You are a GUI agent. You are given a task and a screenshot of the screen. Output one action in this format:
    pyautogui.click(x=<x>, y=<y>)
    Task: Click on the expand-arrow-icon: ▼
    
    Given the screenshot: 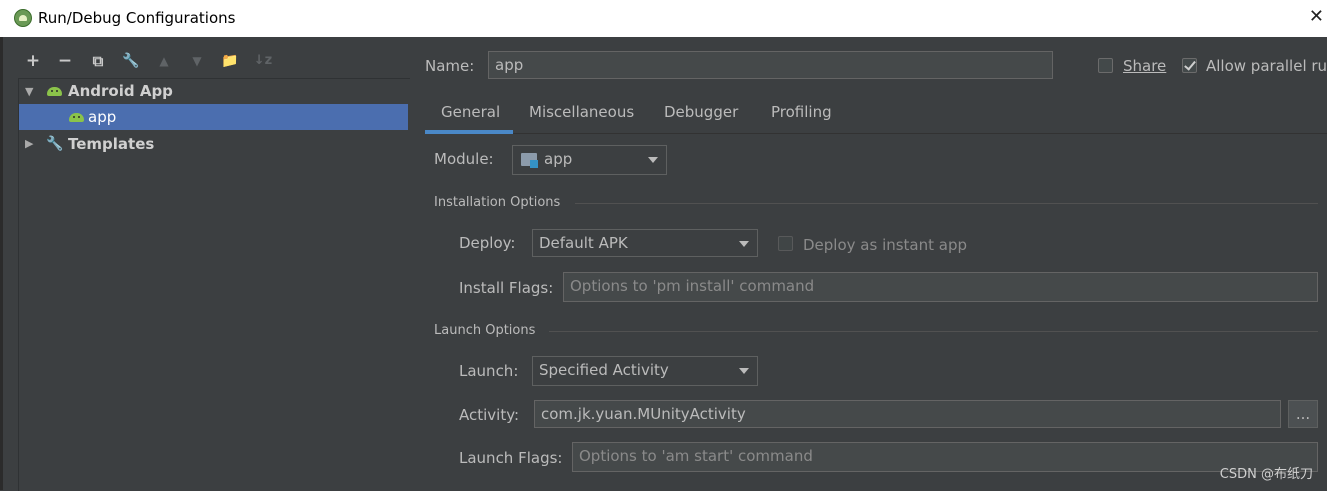 What is the action you would take?
    pyautogui.click(x=29, y=92)
    